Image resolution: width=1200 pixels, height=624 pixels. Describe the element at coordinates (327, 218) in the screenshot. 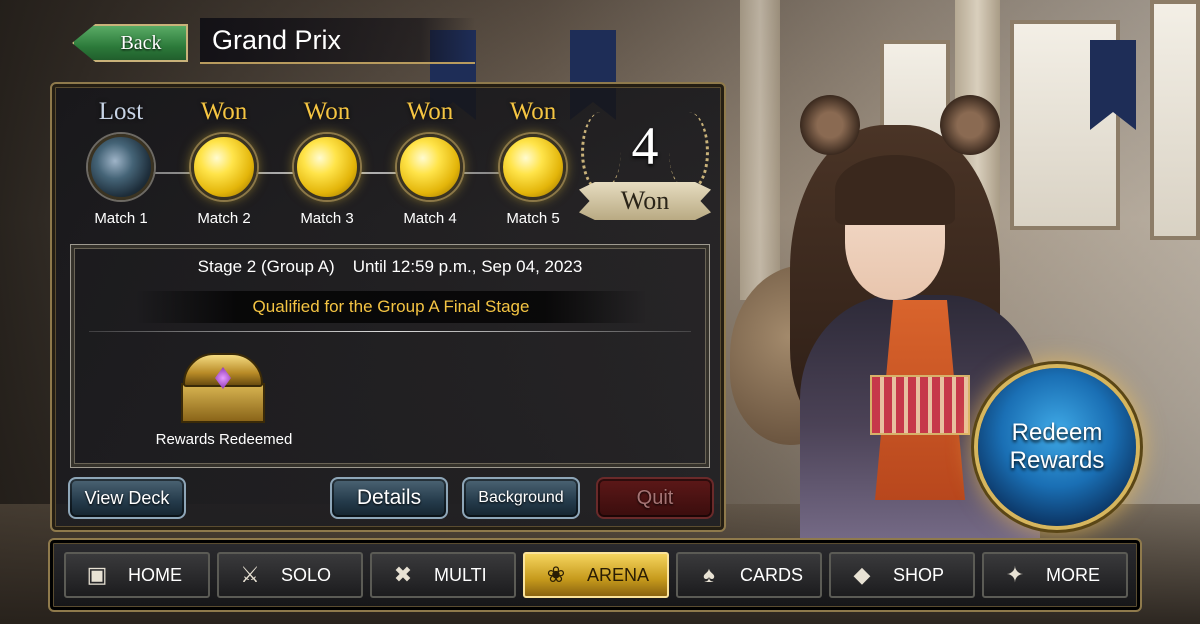

I see `match-label: Match 3` at that location.